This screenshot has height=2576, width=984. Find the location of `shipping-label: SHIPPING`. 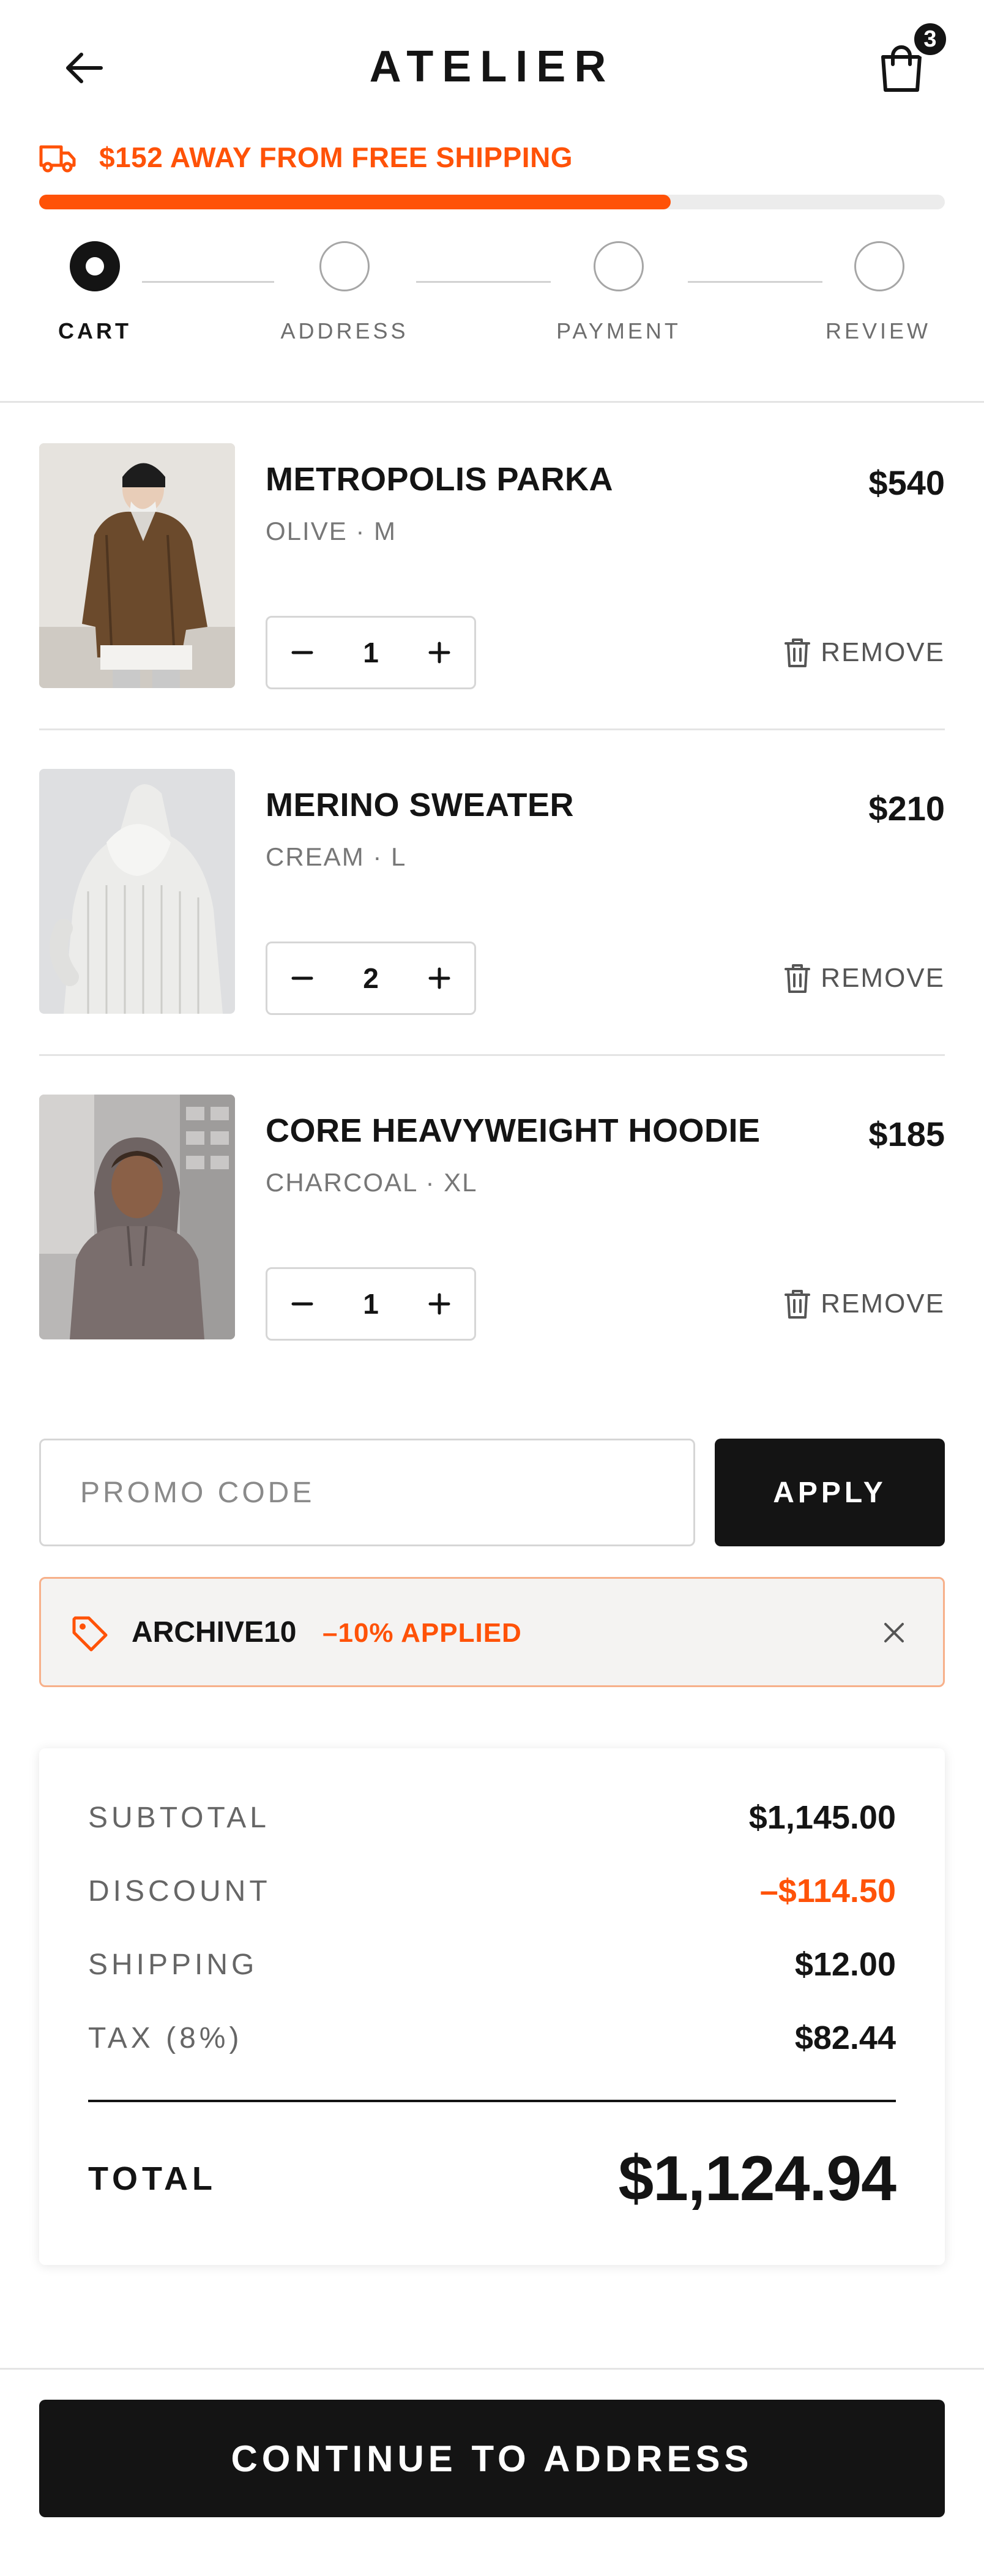

shipping-label: SHIPPING is located at coordinates (173, 1964).